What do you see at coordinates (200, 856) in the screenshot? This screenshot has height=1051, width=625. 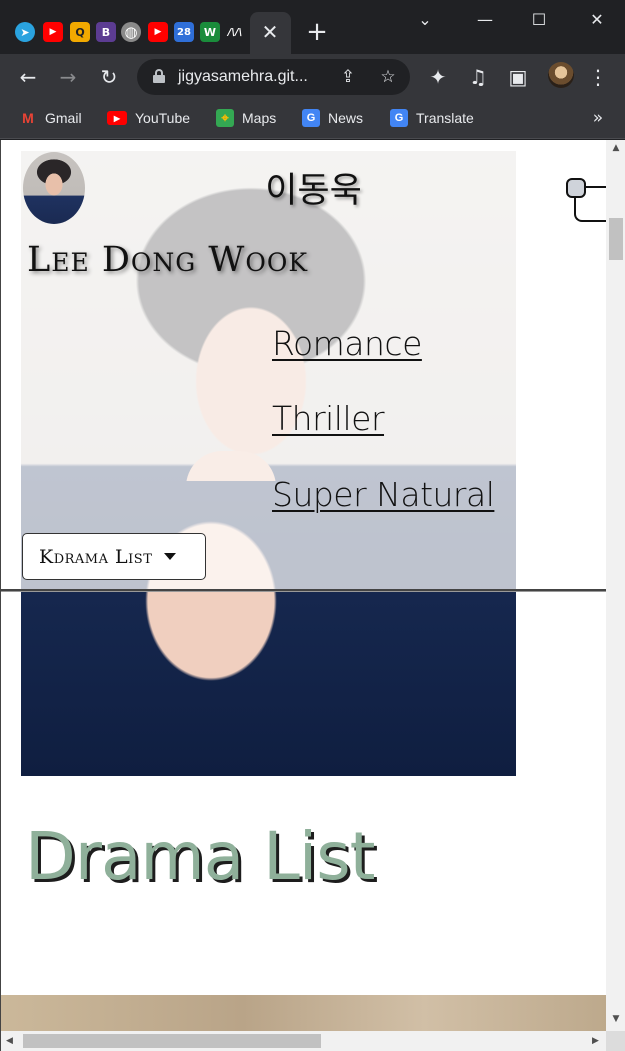 I see `section-title: Drama List` at bounding box center [200, 856].